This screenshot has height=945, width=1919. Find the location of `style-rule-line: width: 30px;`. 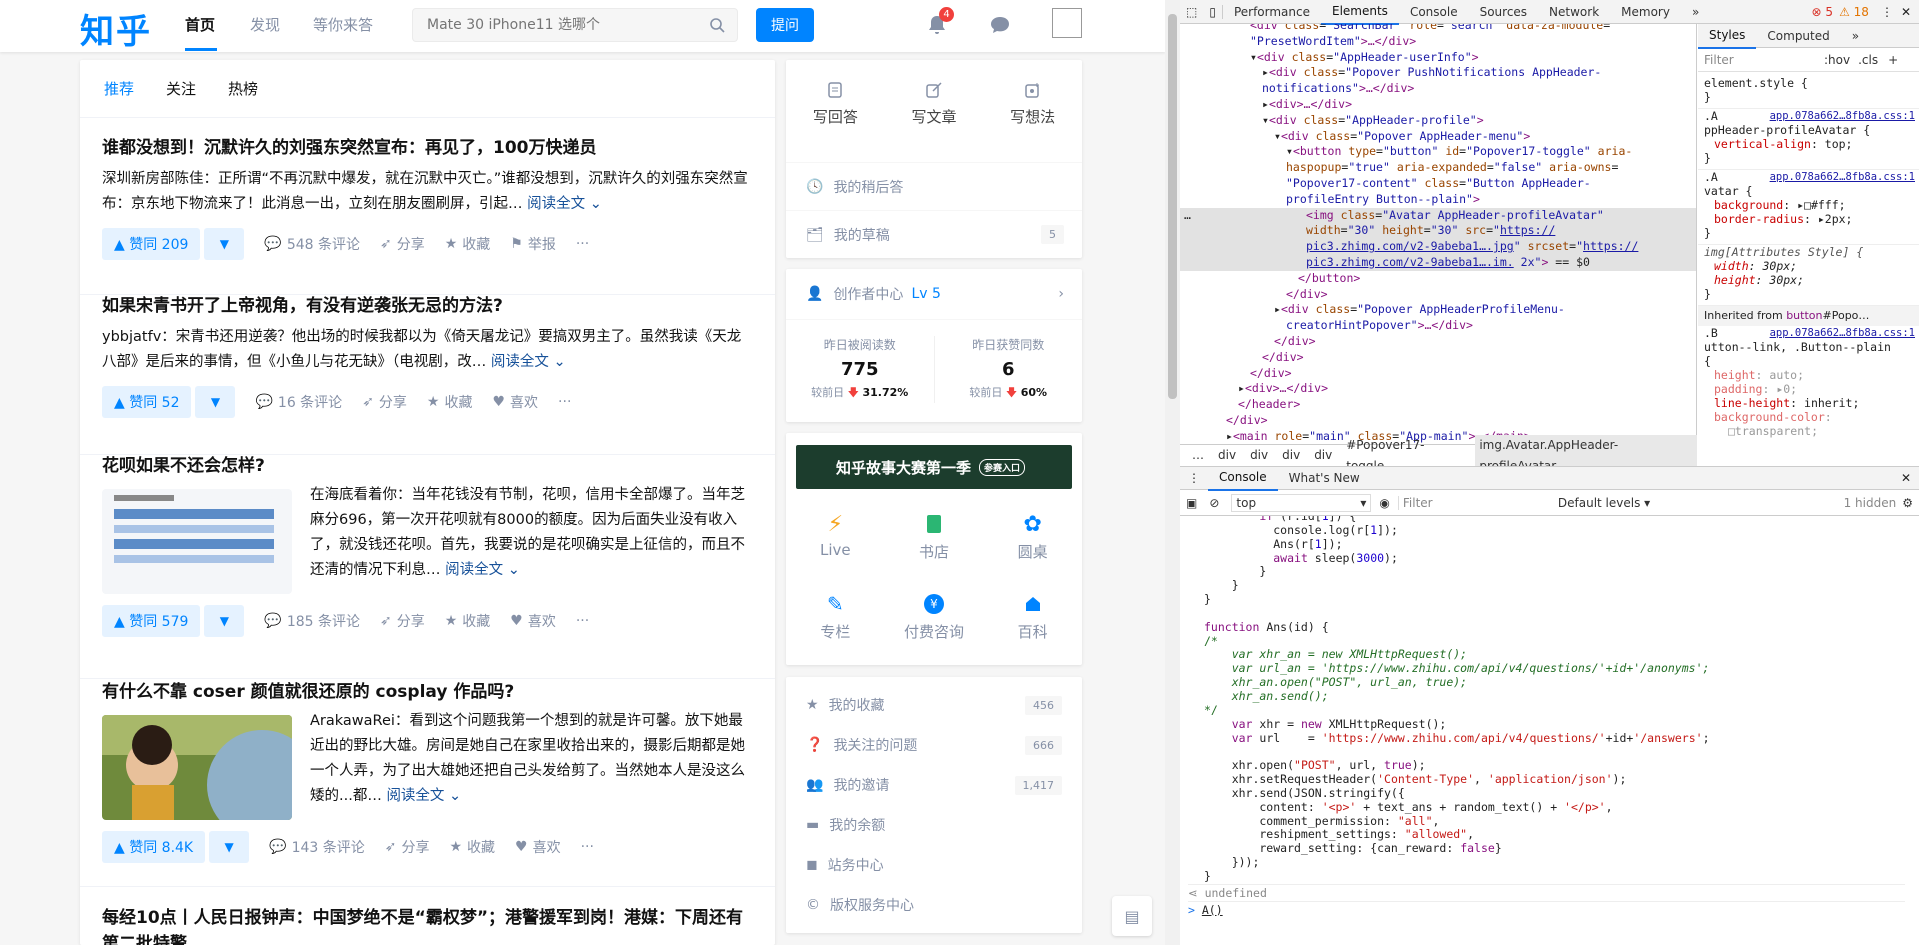

style-rule-line: width: 30px; is located at coordinates (1808, 266).